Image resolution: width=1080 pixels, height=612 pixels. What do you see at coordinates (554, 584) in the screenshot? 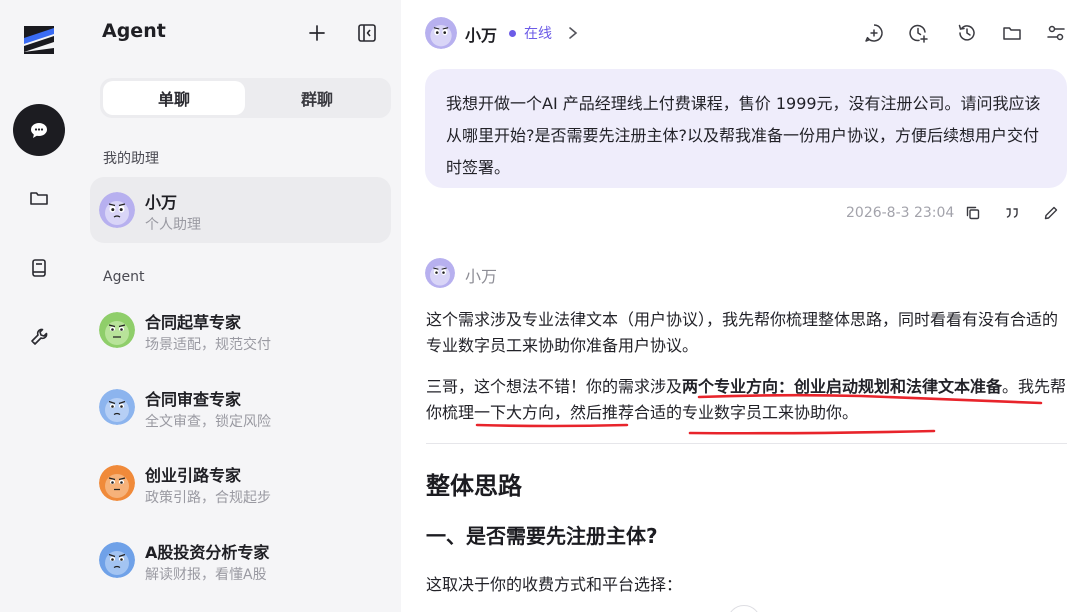
I see `bot-paragraph-detail: 这取决于你的收费方式和平台选择：` at bounding box center [554, 584].